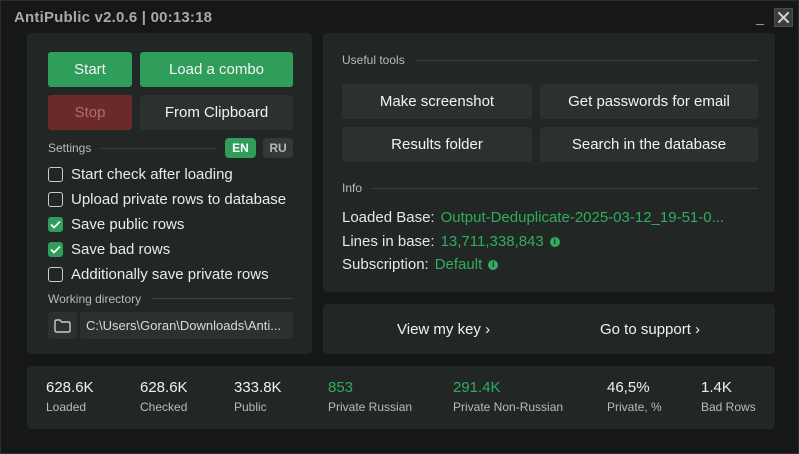 The height and width of the screenshot is (454, 799). I want to click on make-screenshot-button: Make screenshot, so click(437, 101).